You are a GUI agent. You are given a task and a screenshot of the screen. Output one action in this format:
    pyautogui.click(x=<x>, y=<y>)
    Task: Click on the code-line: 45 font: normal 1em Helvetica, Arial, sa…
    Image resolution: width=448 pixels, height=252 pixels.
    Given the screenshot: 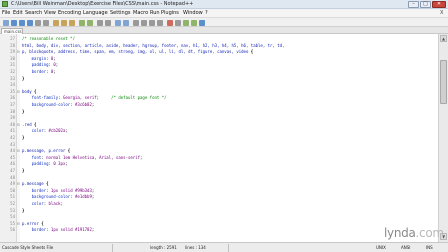 What is the action you would take?
    pyautogui.click(x=219, y=157)
    